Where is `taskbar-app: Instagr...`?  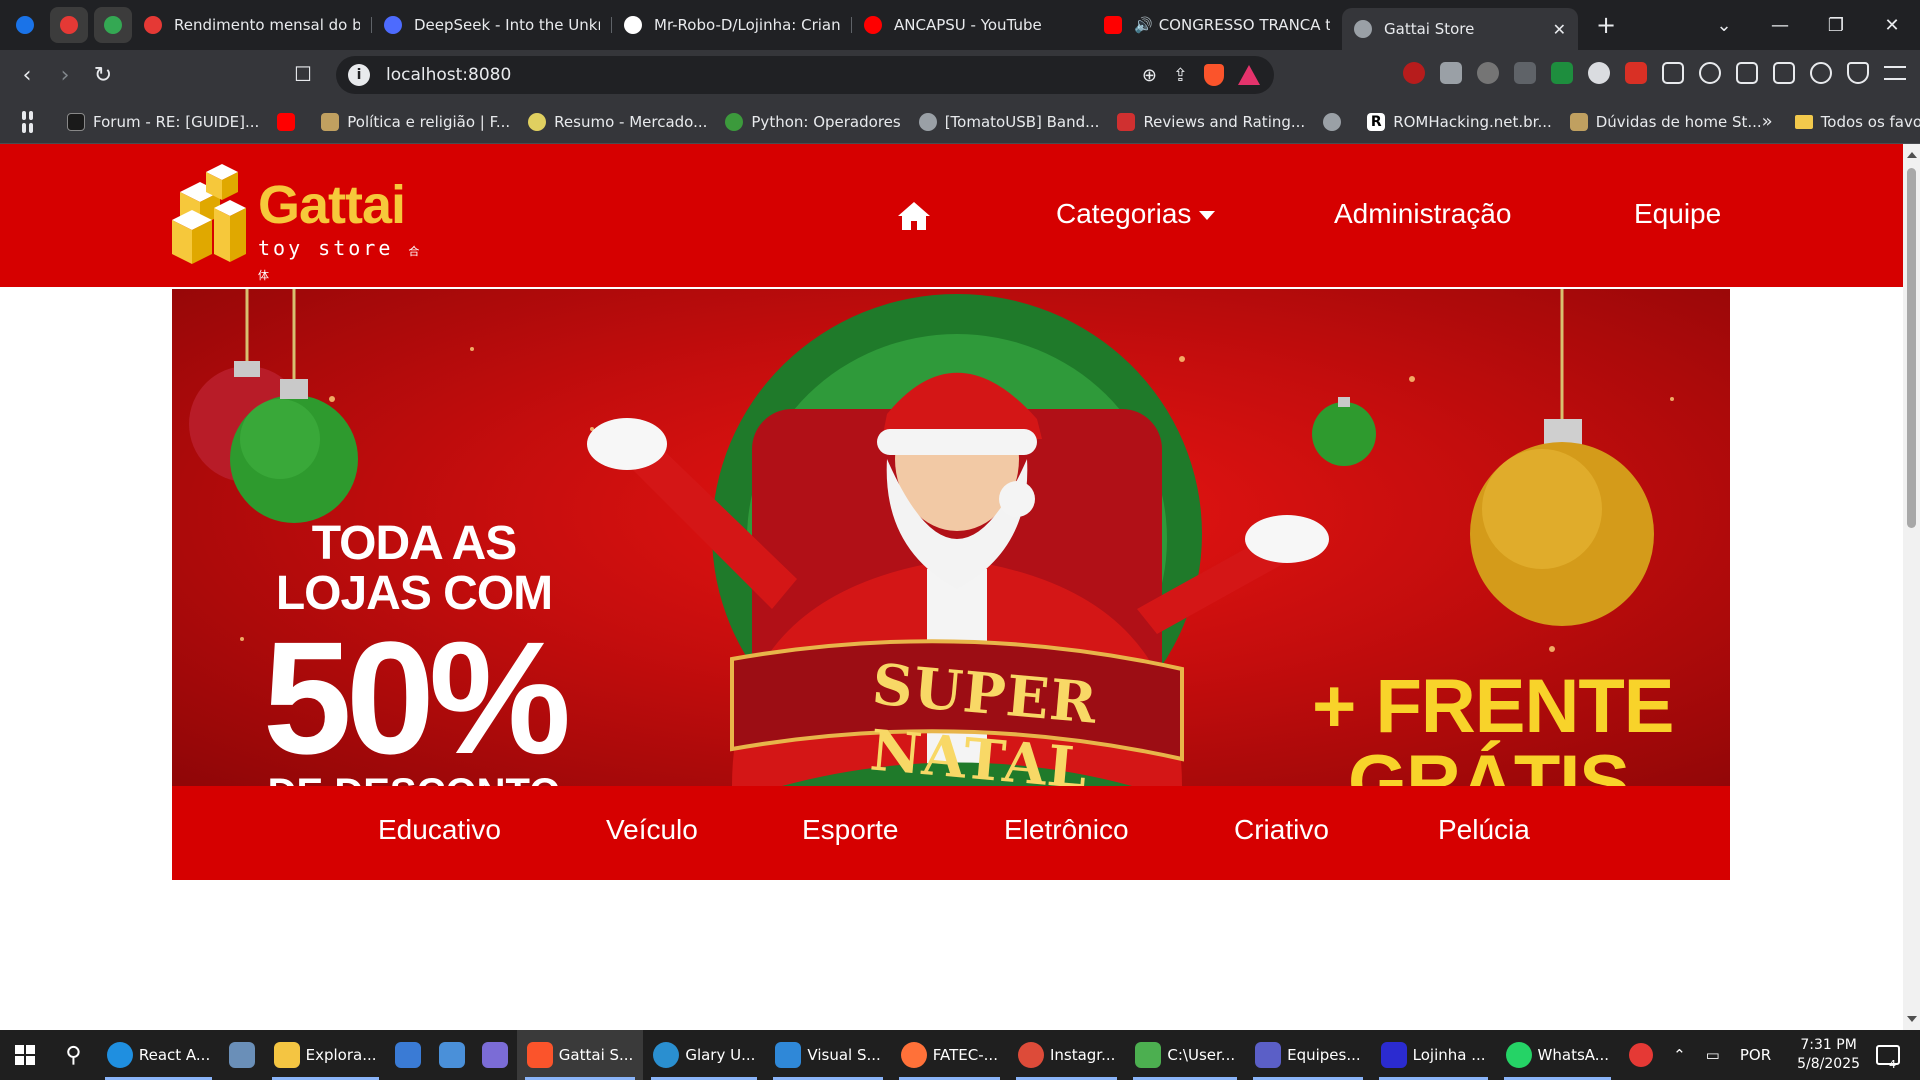
taskbar-app: Instagr... is located at coordinates (1066, 1055).